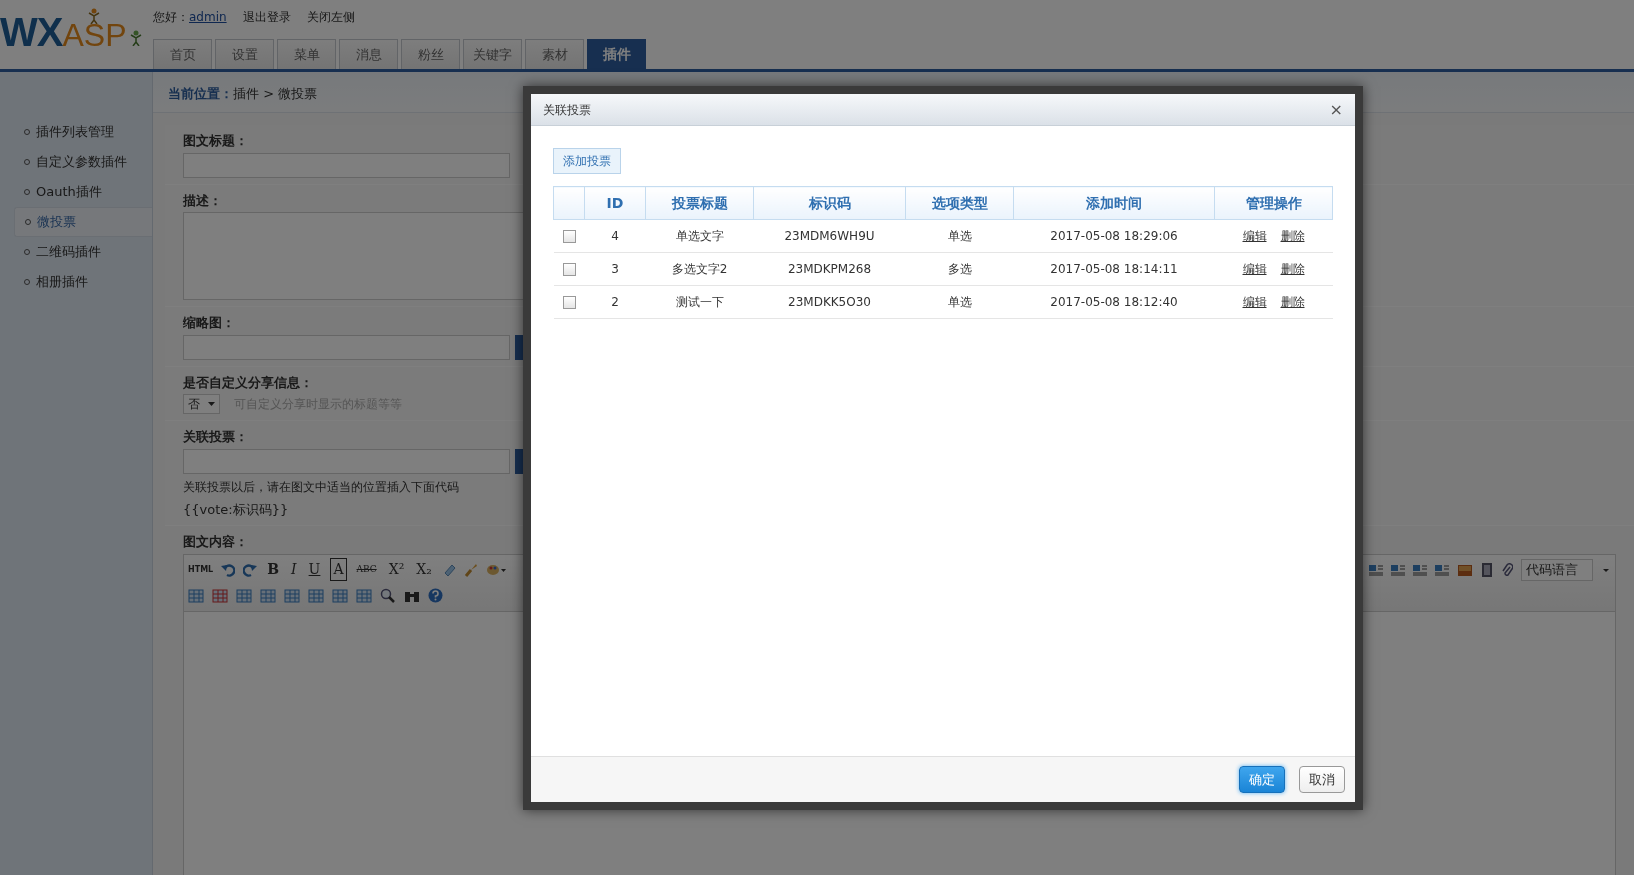 This screenshot has width=1634, height=875. Describe the element at coordinates (202, 200) in the screenshot. I see `field-label: 描述：` at that location.